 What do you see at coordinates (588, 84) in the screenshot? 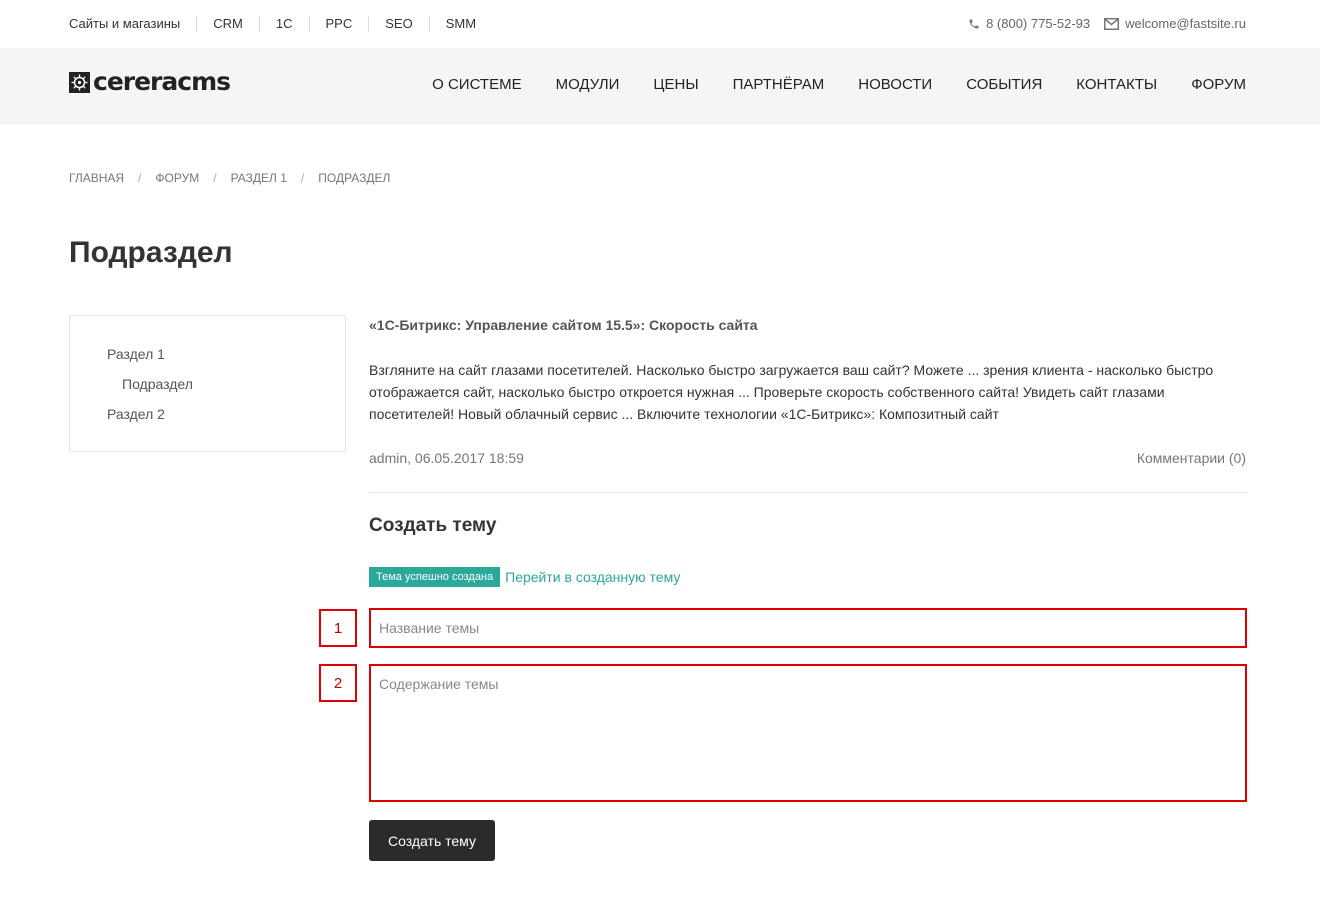
I see `main-nav-modules: Модули` at bounding box center [588, 84].